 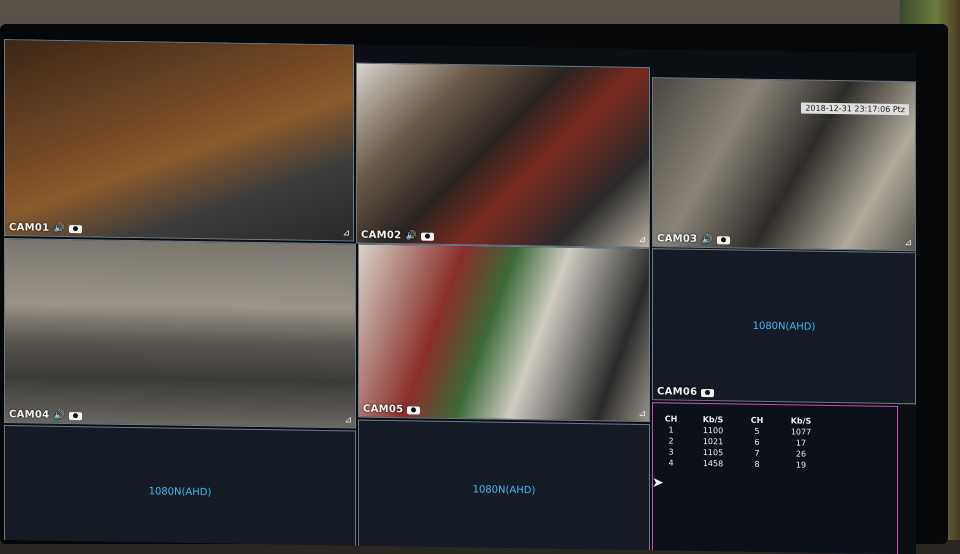 What do you see at coordinates (713, 452) in the screenshot?
I see `table-cell: 1105` at bounding box center [713, 452].